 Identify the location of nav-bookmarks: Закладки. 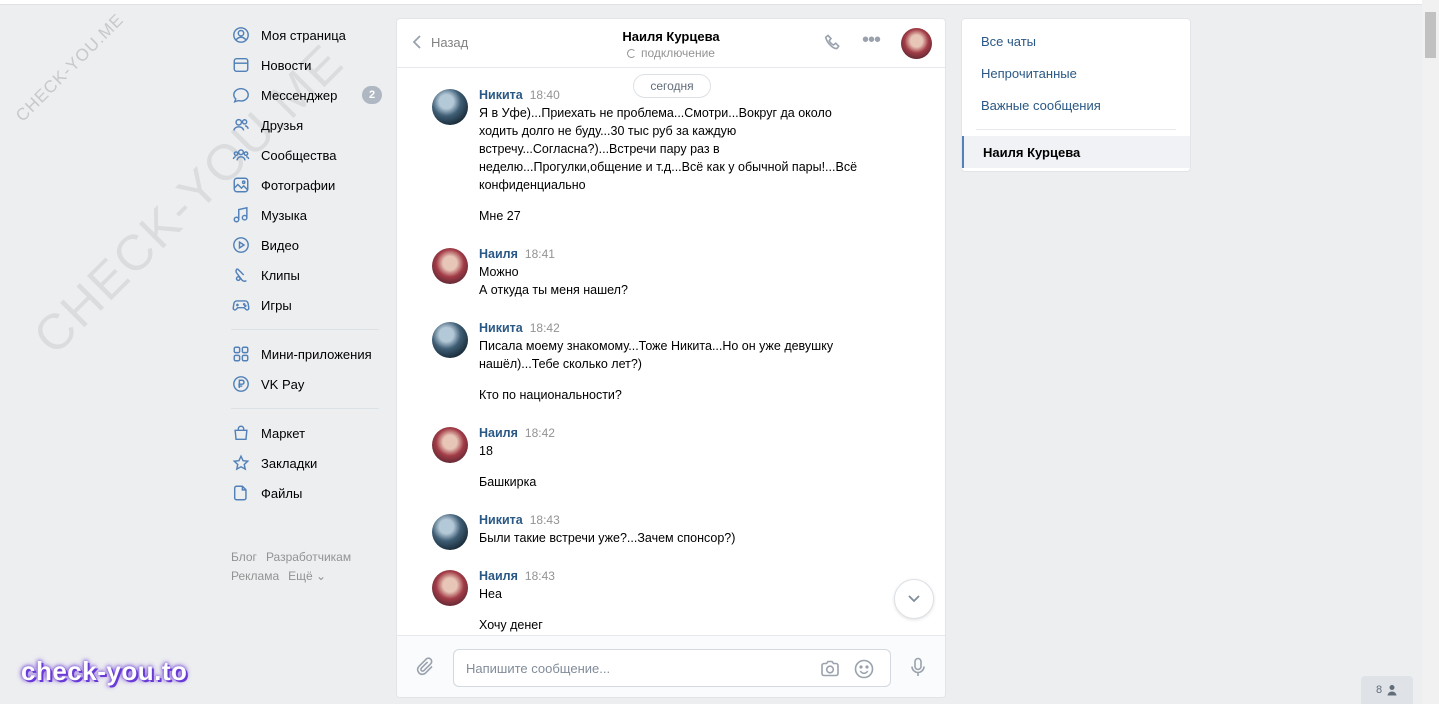
(304, 463).